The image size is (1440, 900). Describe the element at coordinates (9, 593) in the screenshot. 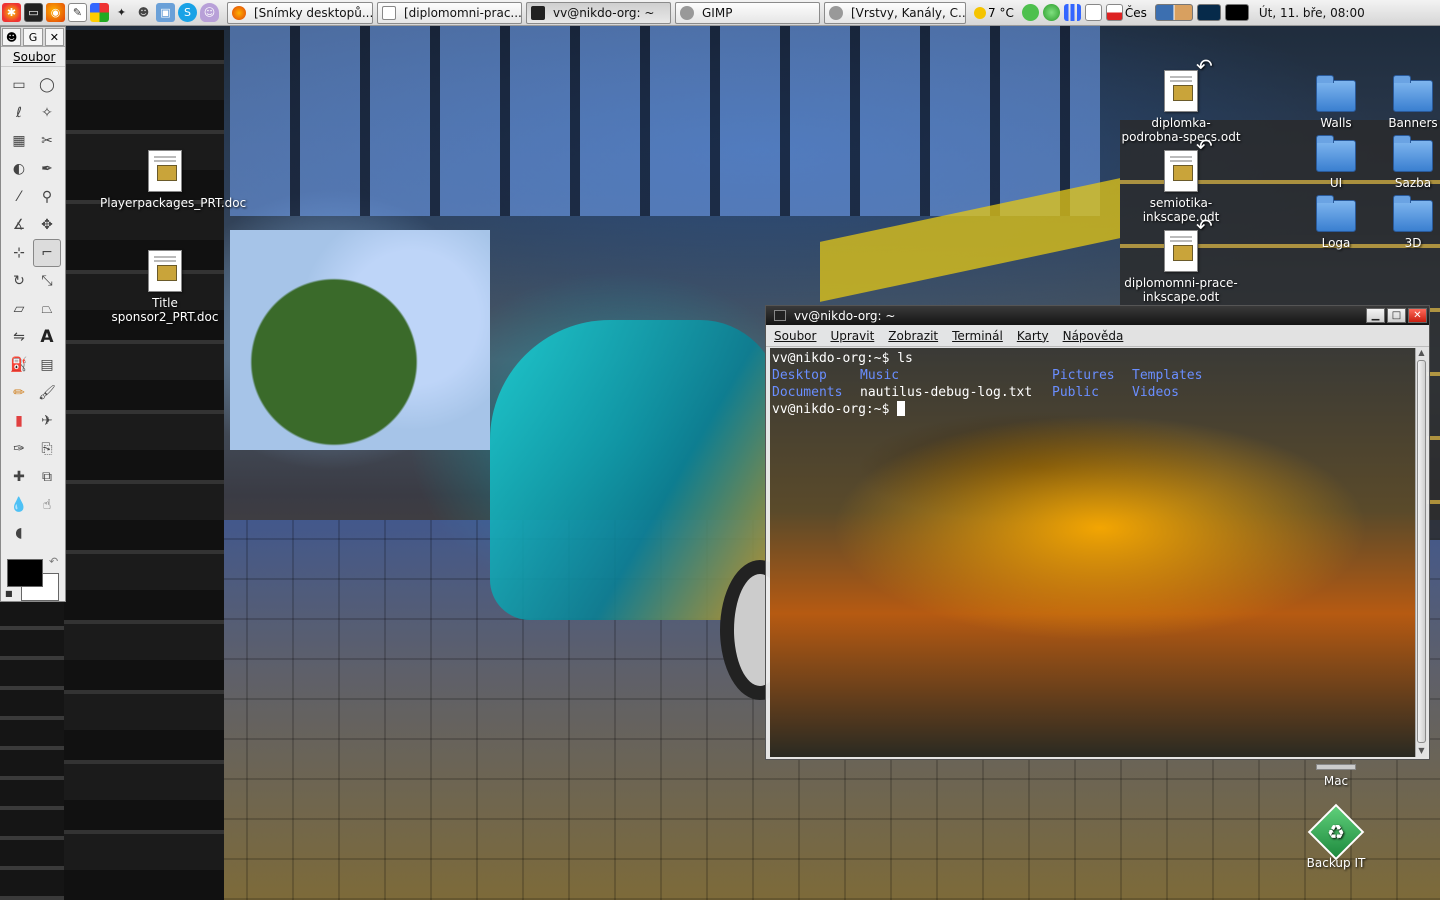

I see `reset-colors-icon: ■` at that location.